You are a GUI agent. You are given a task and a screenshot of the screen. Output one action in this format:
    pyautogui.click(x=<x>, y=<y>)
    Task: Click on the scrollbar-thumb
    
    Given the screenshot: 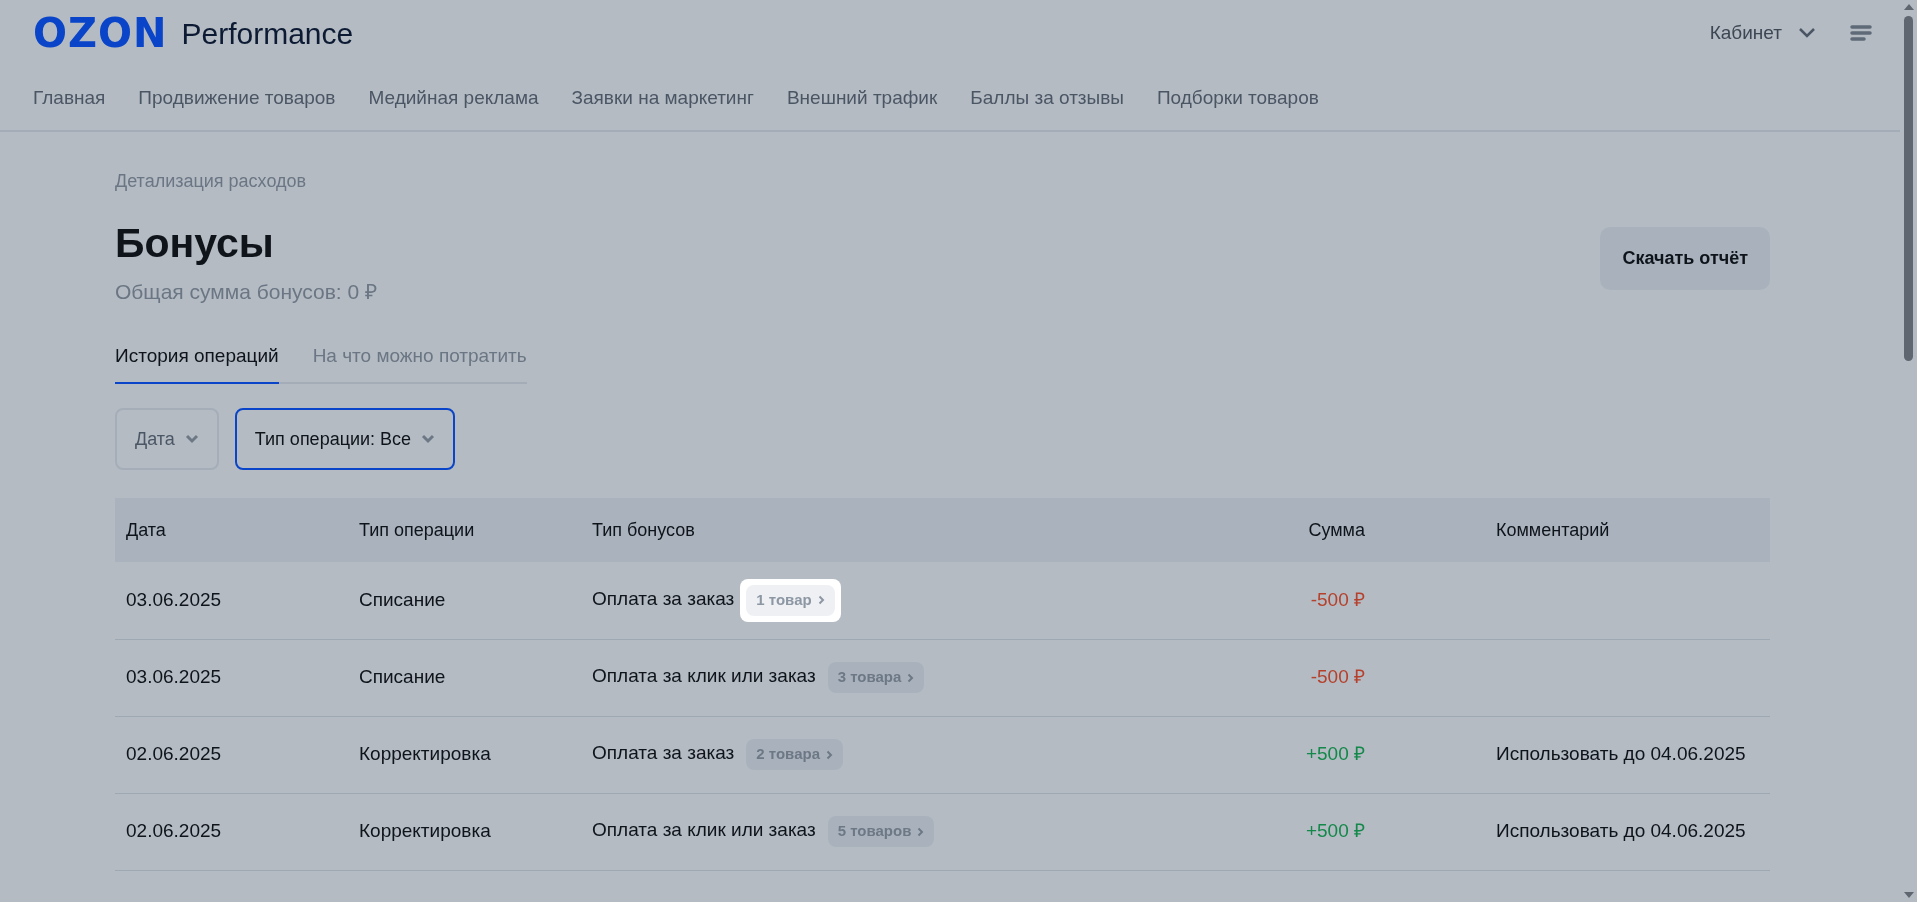 What is the action you would take?
    pyautogui.click(x=1908, y=188)
    